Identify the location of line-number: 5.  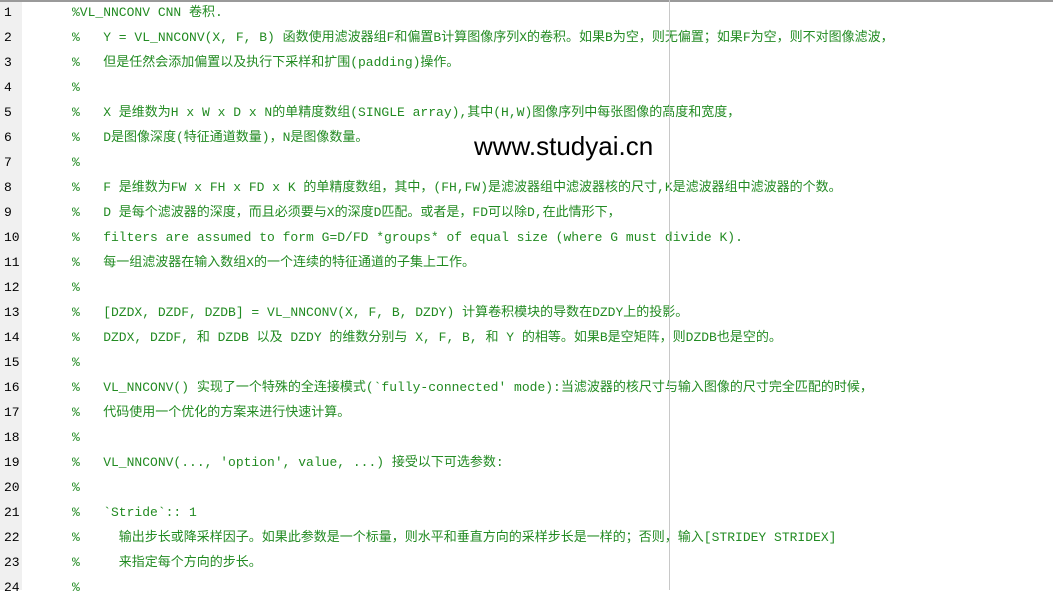
(8, 112).